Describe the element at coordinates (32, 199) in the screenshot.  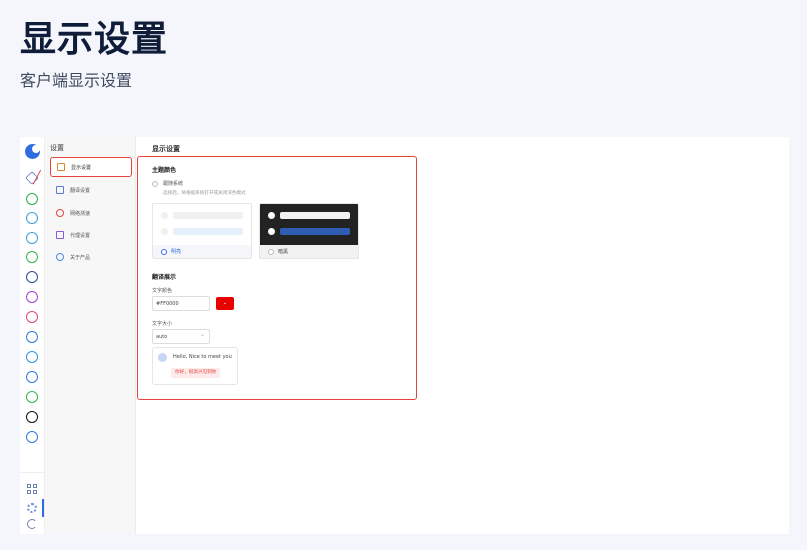
I see `whatsapp-icon` at that location.